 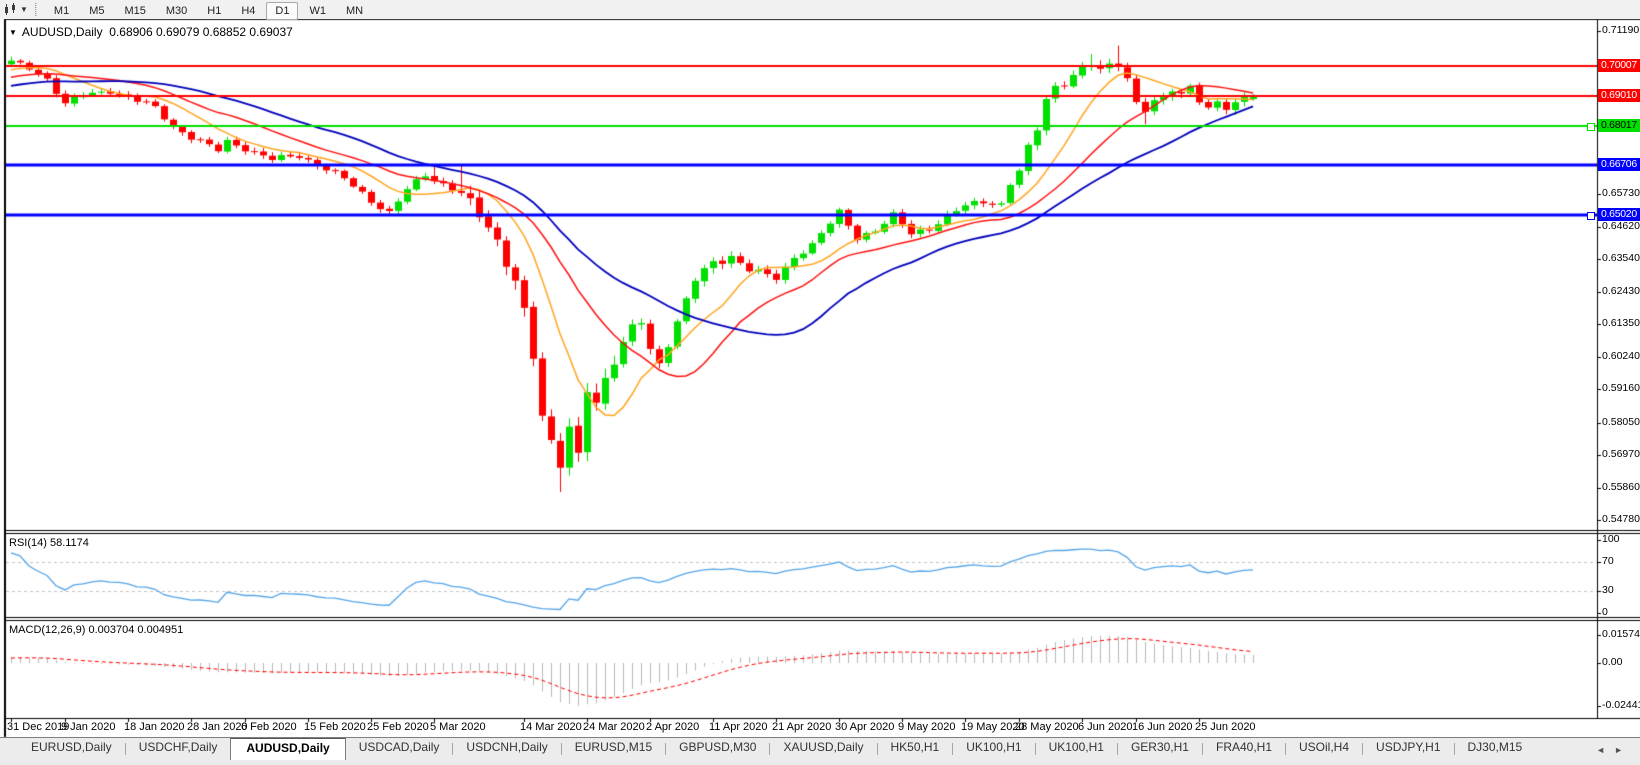 I want to click on price-line-label: 0.70007, so click(x=1619, y=66).